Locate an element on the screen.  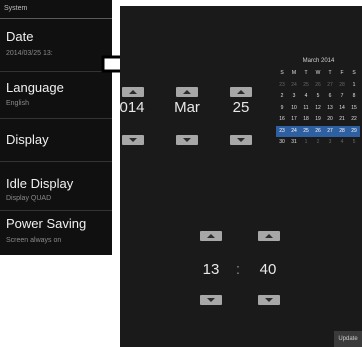
calendar-day: 6 is located at coordinates (330, 96).